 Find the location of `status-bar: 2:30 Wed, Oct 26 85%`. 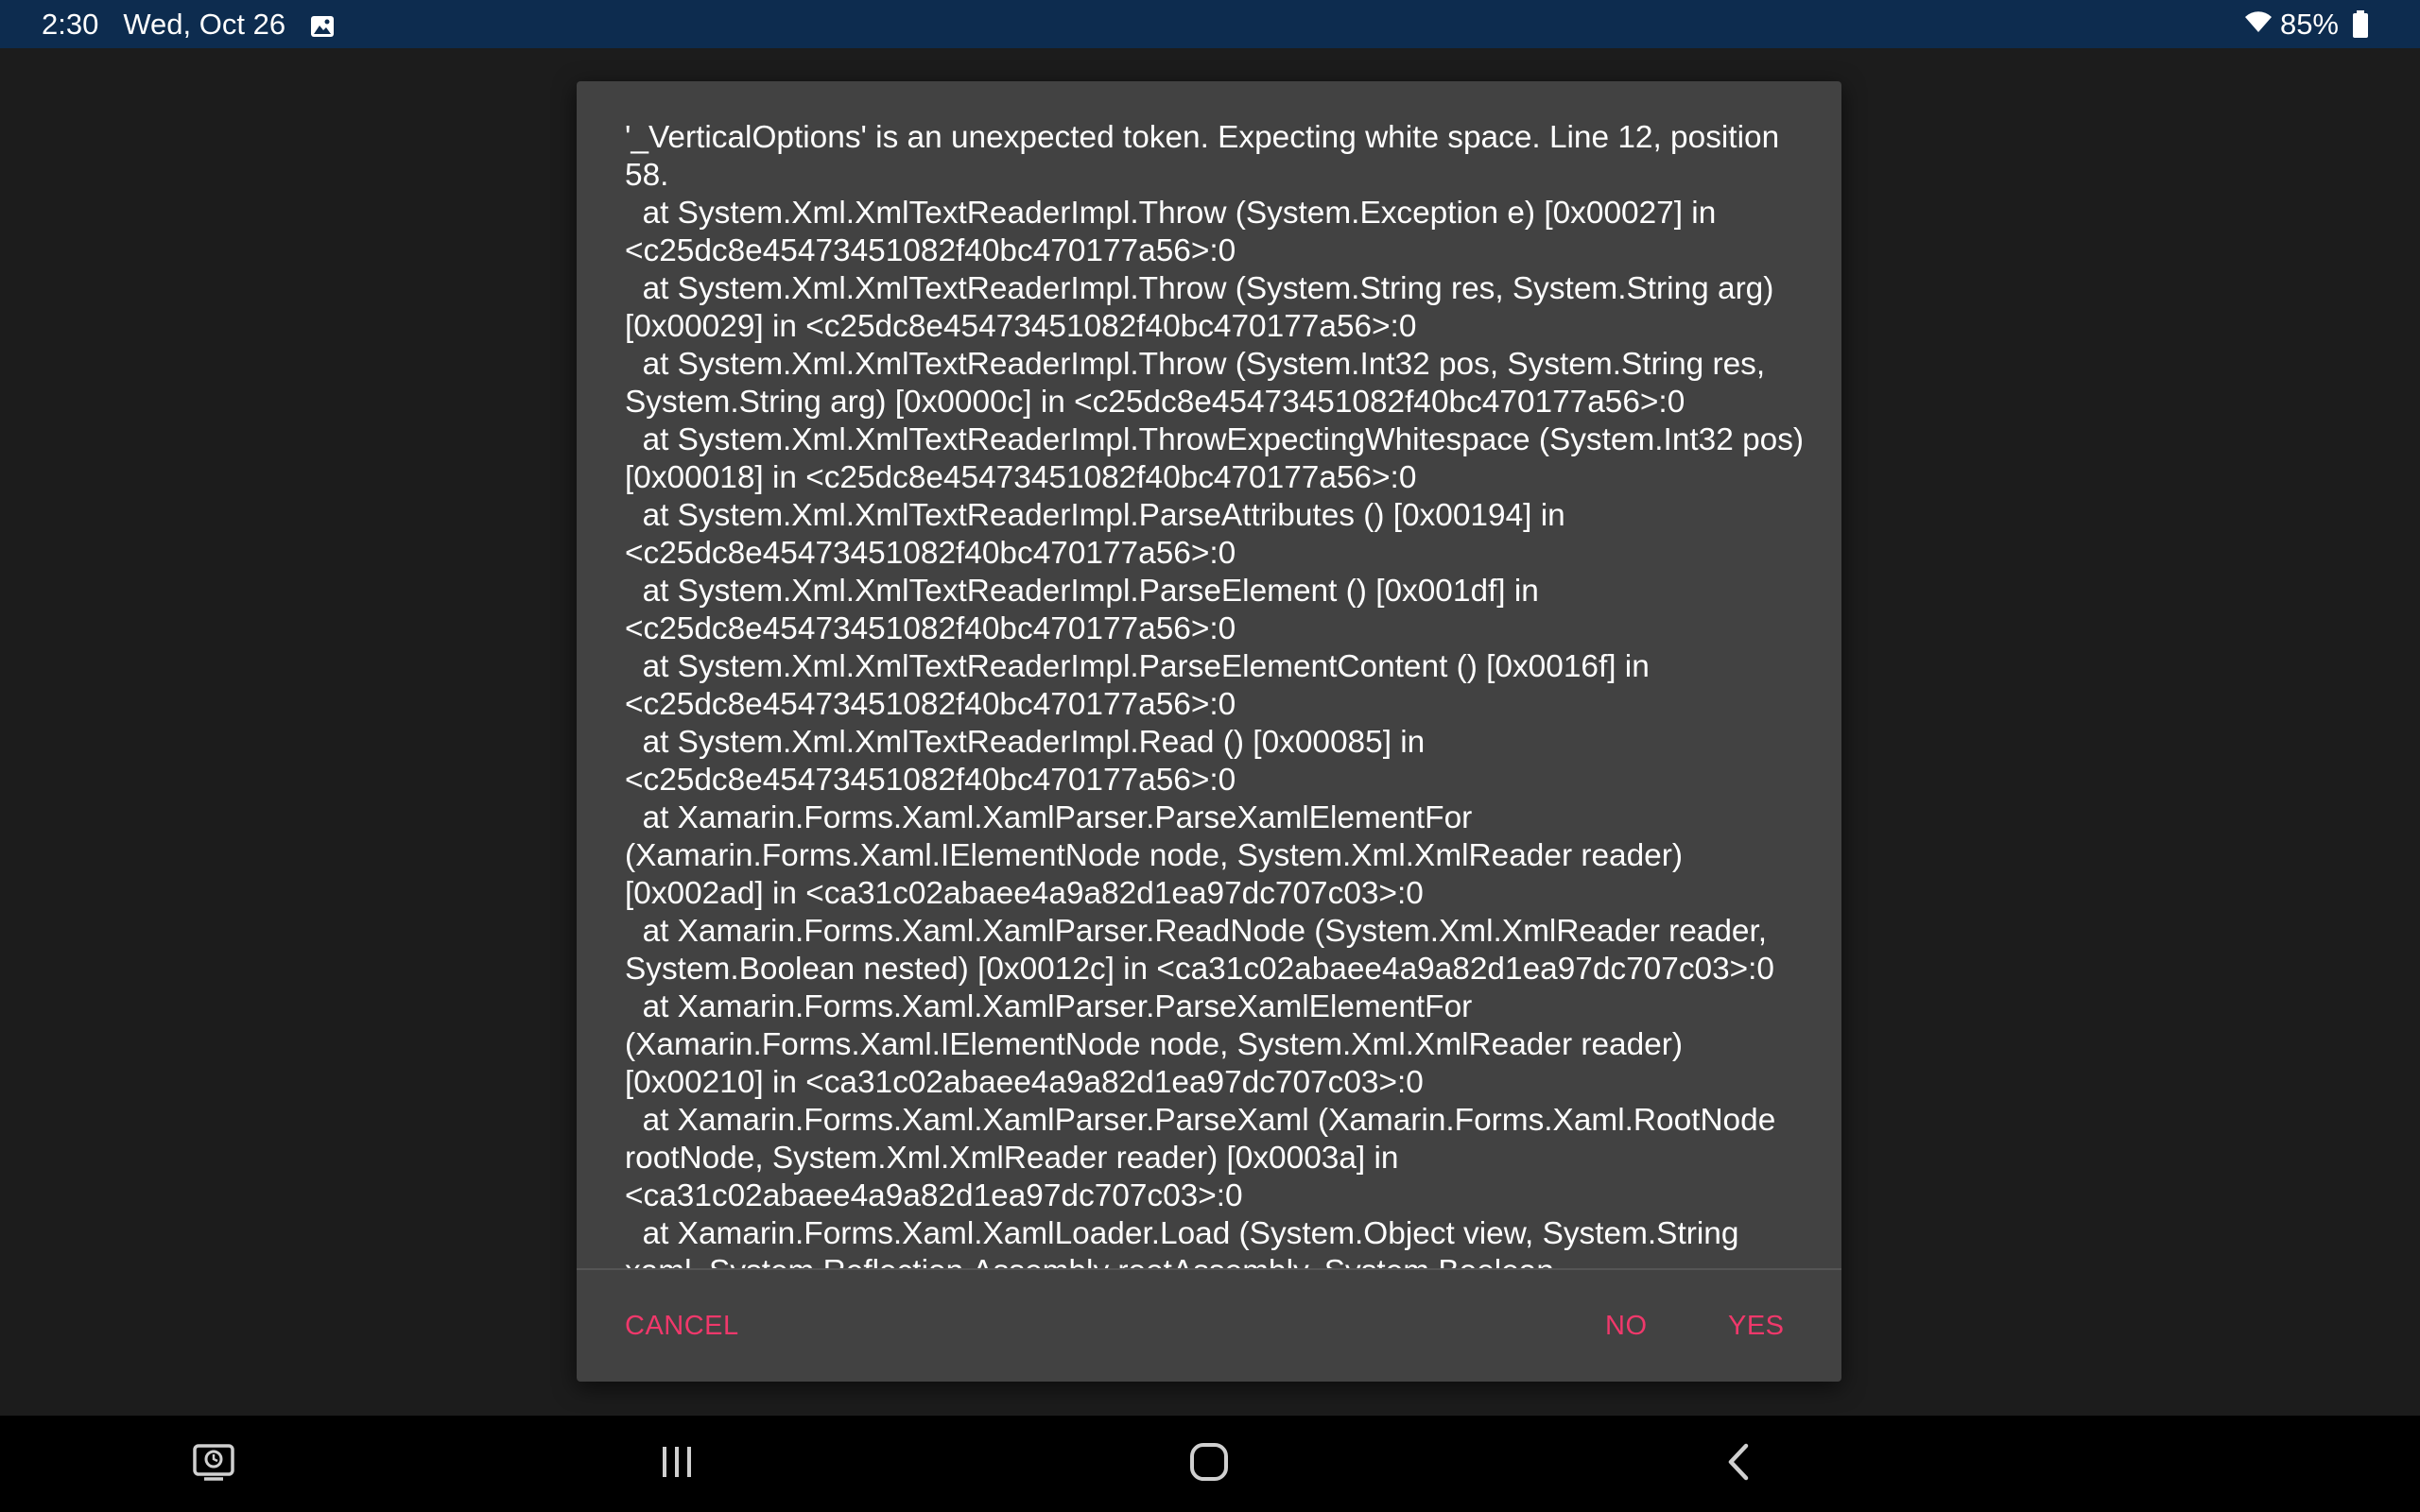

status-bar: 2:30 Wed, Oct 26 85% is located at coordinates (1210, 24).